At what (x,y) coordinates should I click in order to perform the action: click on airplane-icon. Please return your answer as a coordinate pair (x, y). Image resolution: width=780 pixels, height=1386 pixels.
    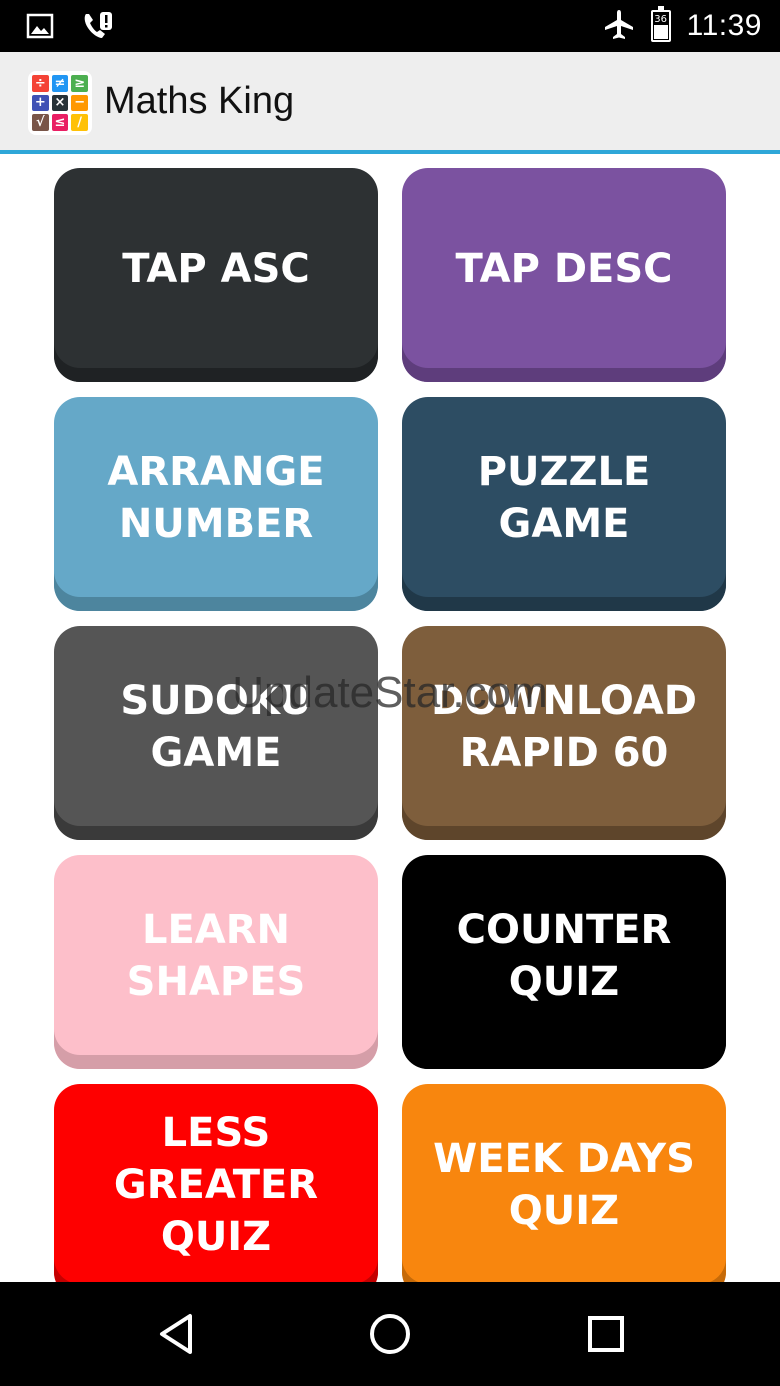
    Looking at the image, I should click on (619, 26).